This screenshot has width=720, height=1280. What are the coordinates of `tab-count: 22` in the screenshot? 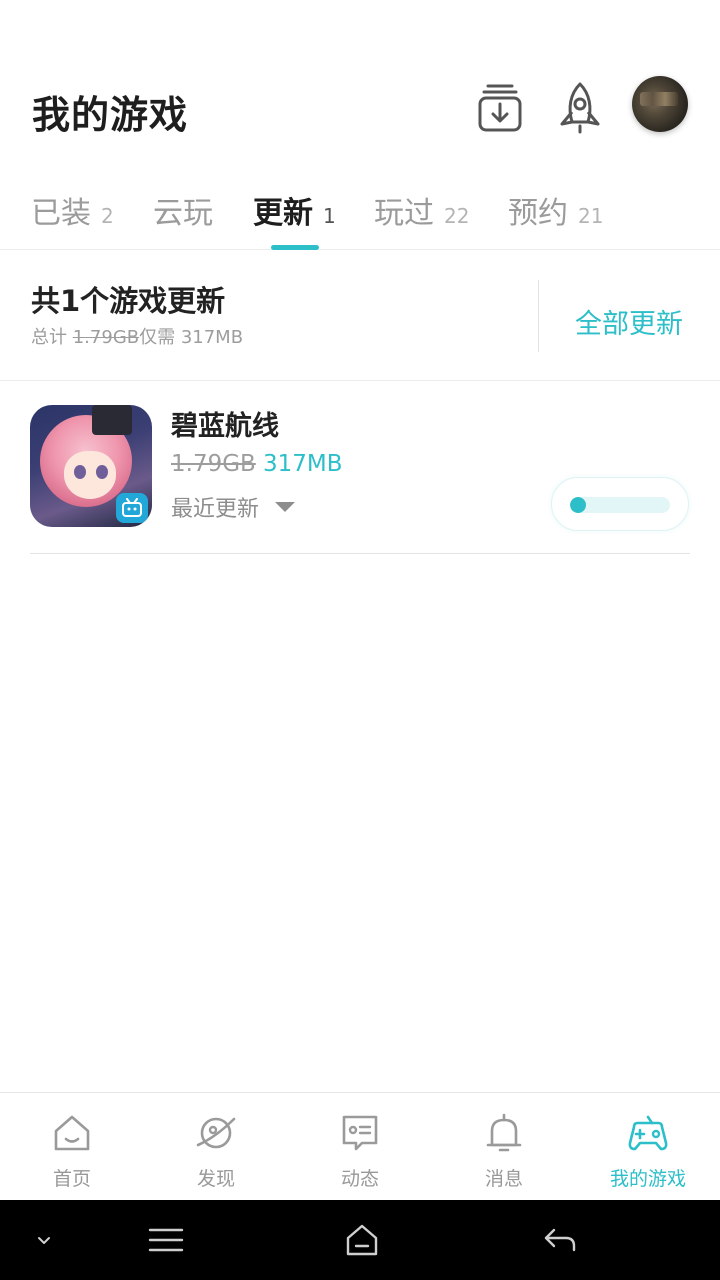 It's located at (457, 216).